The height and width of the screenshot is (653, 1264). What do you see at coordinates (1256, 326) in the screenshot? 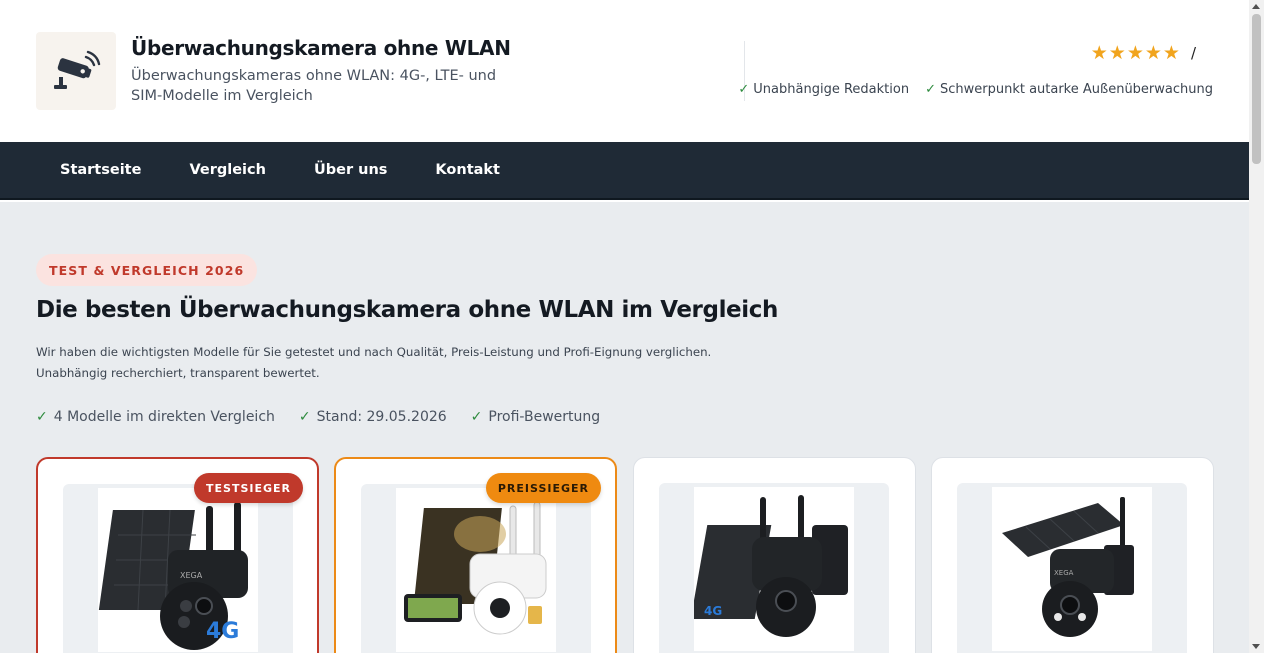
I see `page-scrollbar` at bounding box center [1256, 326].